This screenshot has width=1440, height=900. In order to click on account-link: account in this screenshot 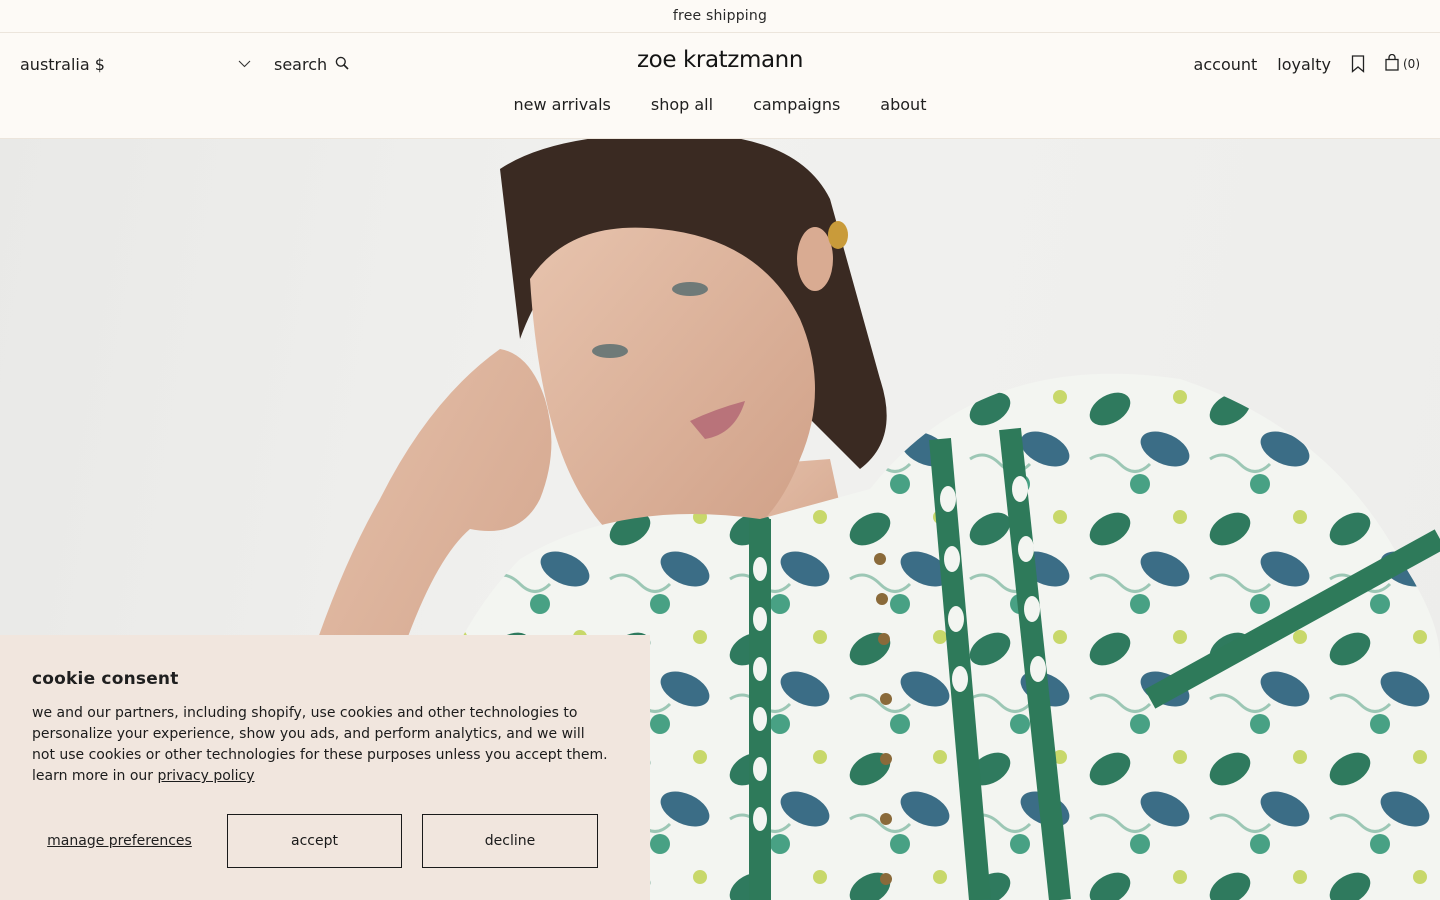, I will do `click(1226, 64)`.